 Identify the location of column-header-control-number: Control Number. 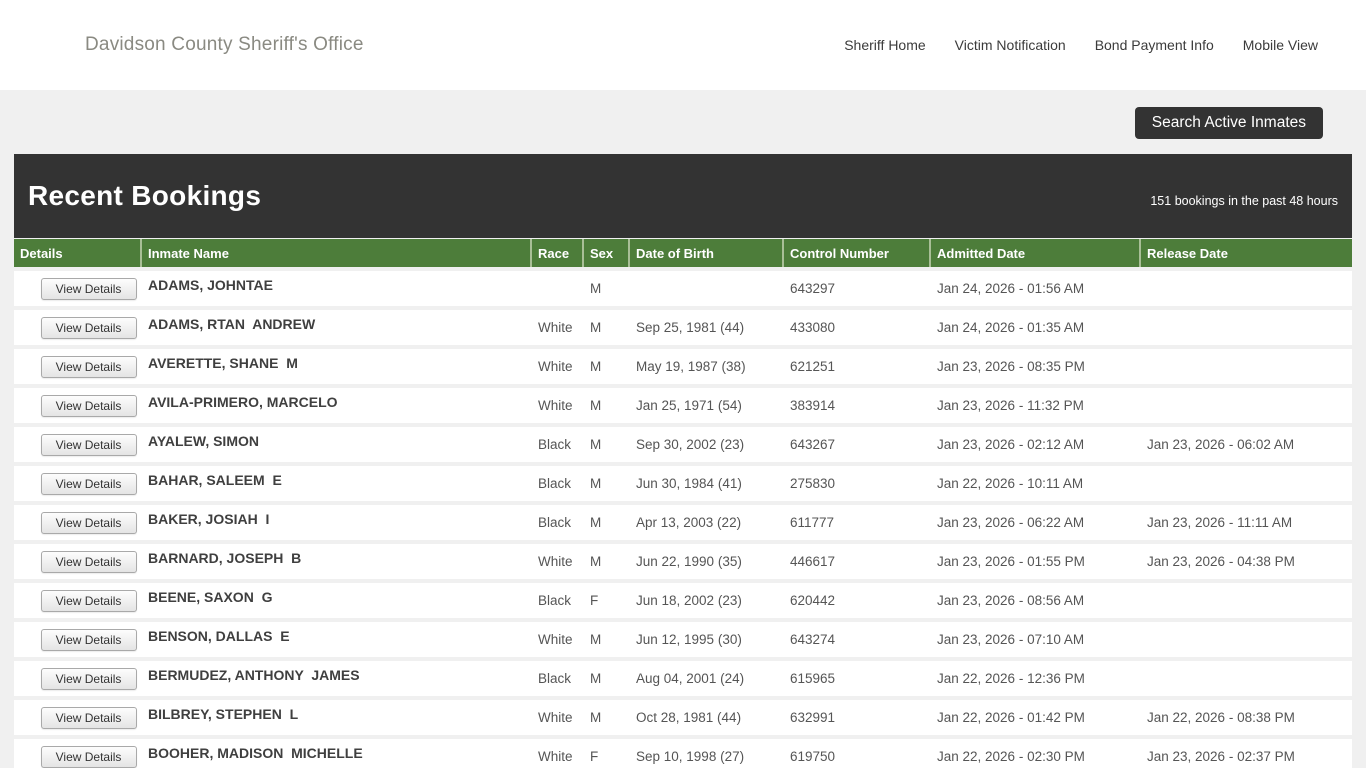
(857, 253).